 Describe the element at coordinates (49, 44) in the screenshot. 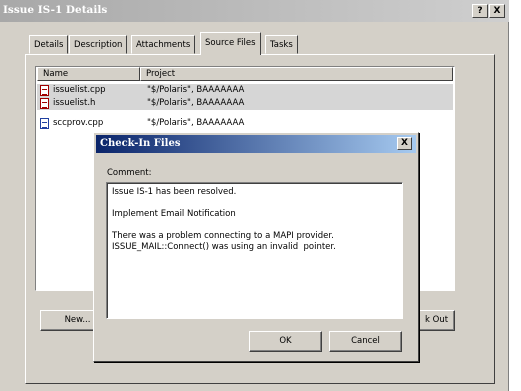

I see `tab-details: Details` at that location.